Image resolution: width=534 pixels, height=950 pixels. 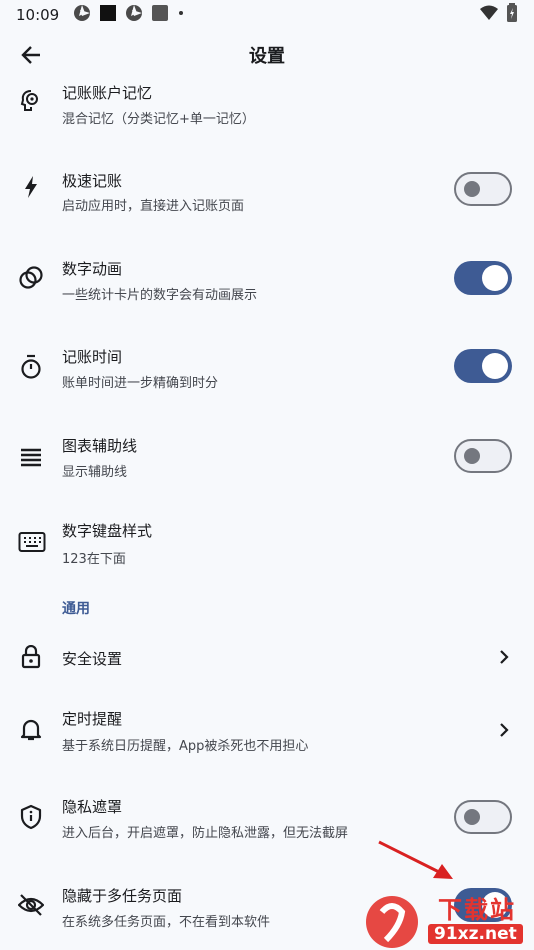 What do you see at coordinates (100, 446) in the screenshot?
I see `setting-title: 图表辅助线` at bounding box center [100, 446].